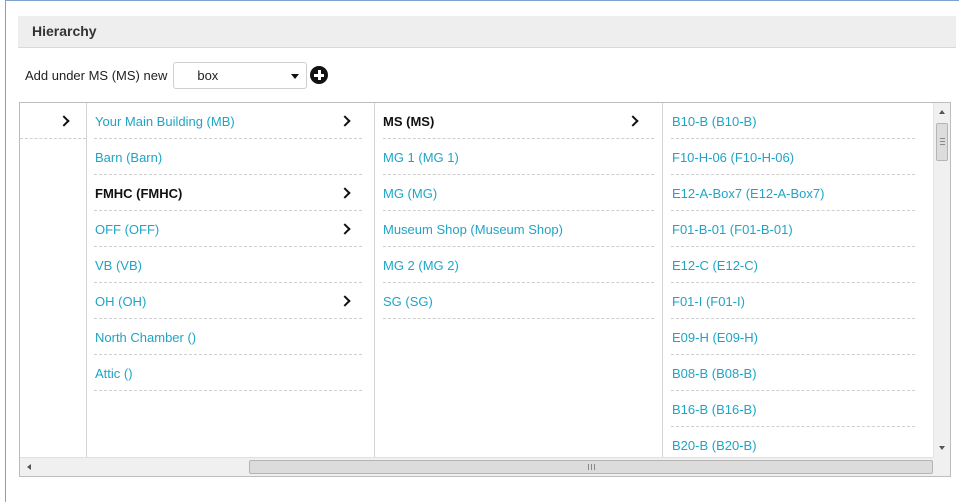 The image size is (959, 502). Describe the element at coordinates (487, 32) in the screenshot. I see `panel-header: Hierarchy` at that location.